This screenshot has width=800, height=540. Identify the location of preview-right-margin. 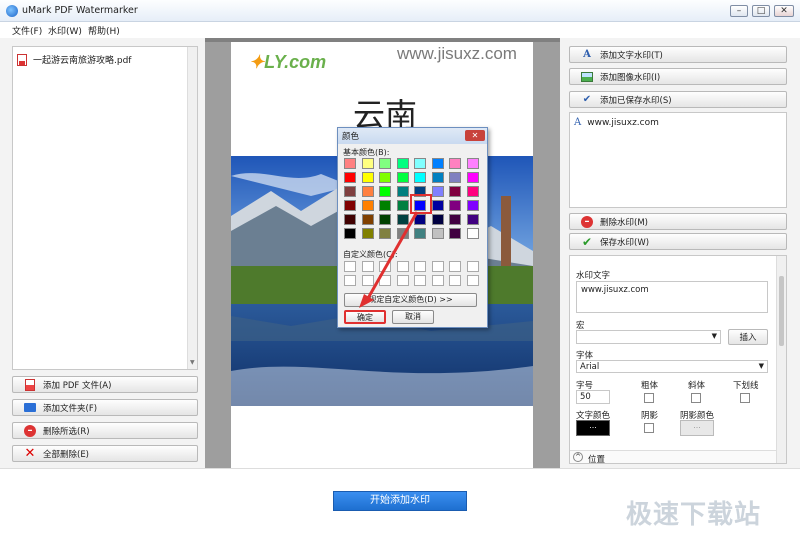
(546, 255).